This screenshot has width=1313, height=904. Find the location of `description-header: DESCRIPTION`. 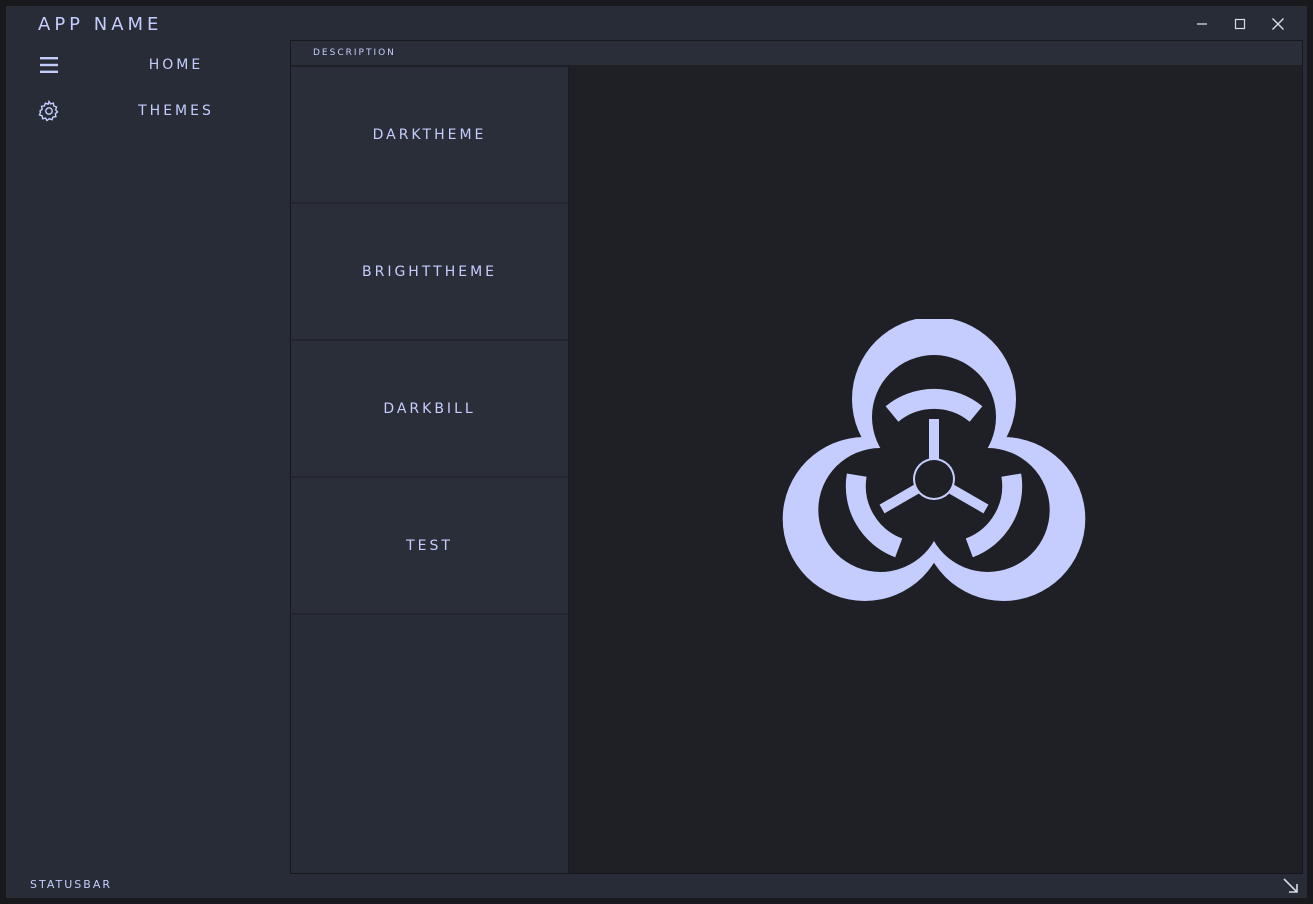

description-header: DESCRIPTION is located at coordinates (796, 53).